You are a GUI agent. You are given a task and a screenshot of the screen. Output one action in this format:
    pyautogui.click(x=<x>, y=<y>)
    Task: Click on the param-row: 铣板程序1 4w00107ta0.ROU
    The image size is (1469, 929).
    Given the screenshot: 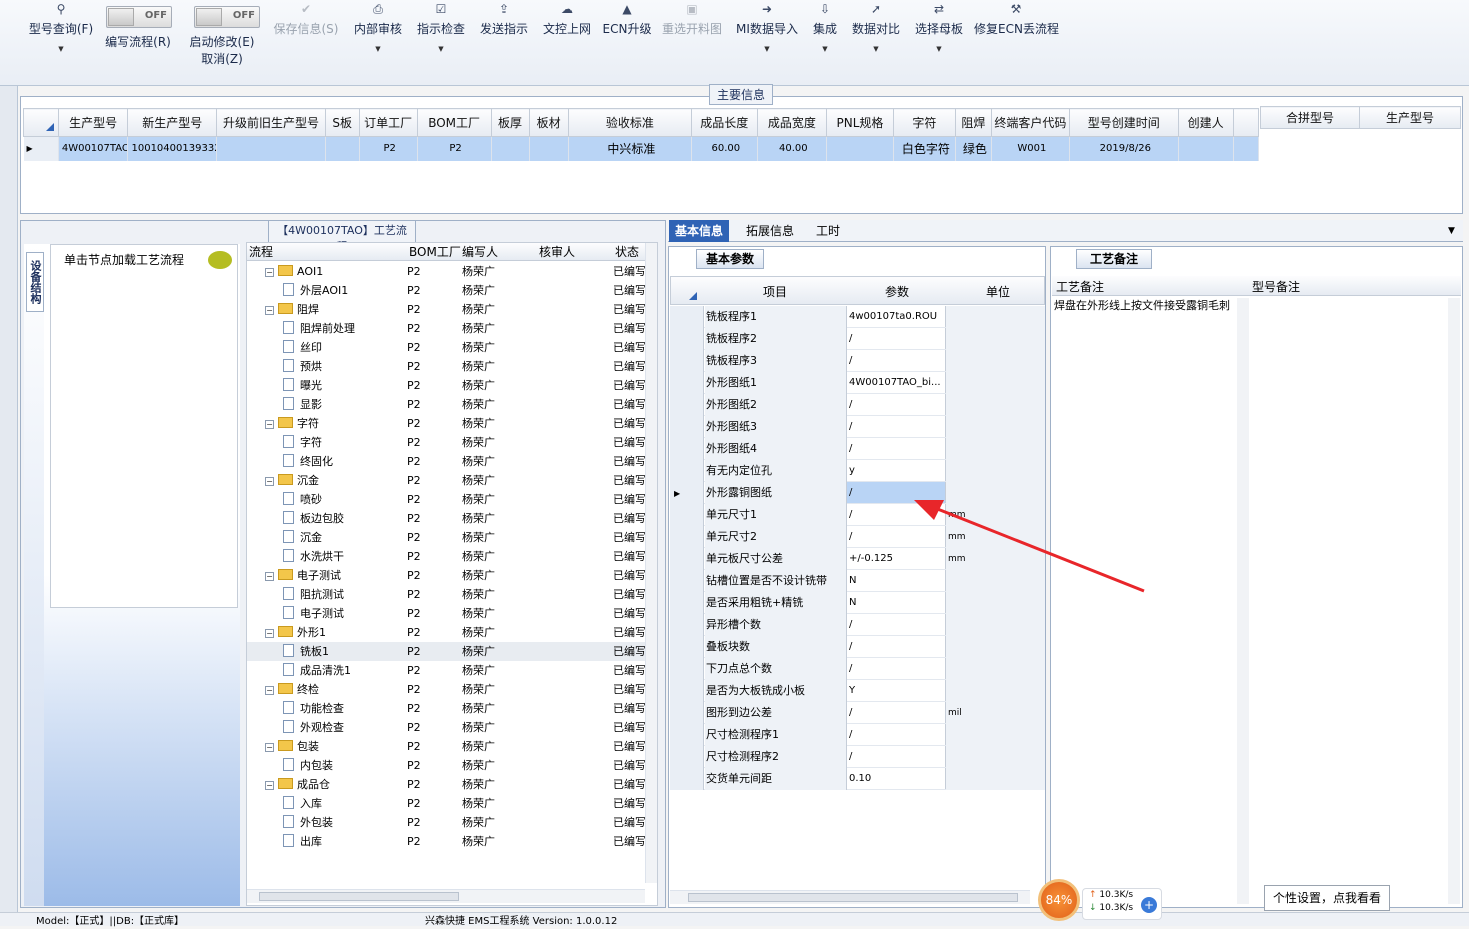 What is the action you would take?
    pyautogui.click(x=857, y=317)
    